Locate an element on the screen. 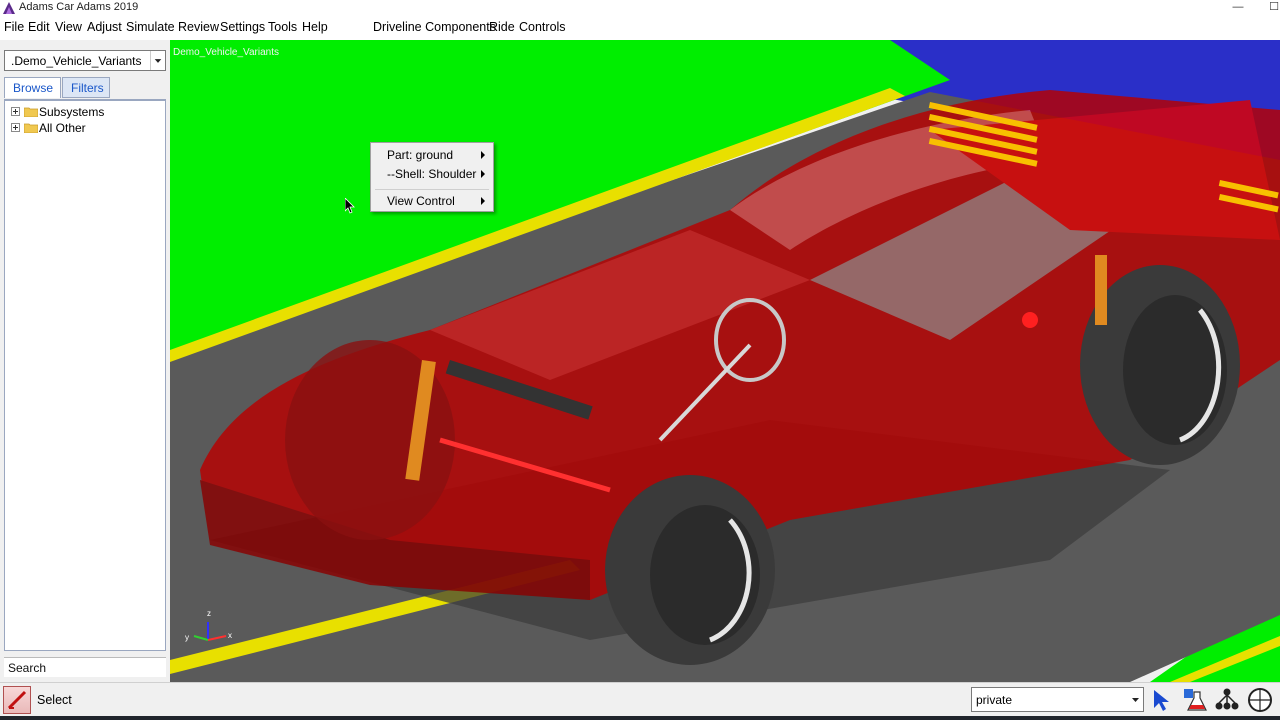 Image resolution: width=1280 pixels, height=720 pixels. network-icon is located at coordinates (1227, 700).